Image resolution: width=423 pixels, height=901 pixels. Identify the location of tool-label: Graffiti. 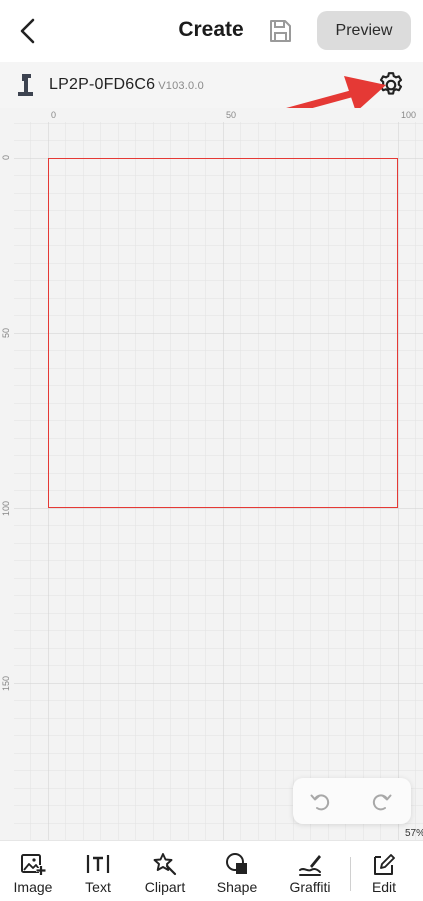
(310, 887).